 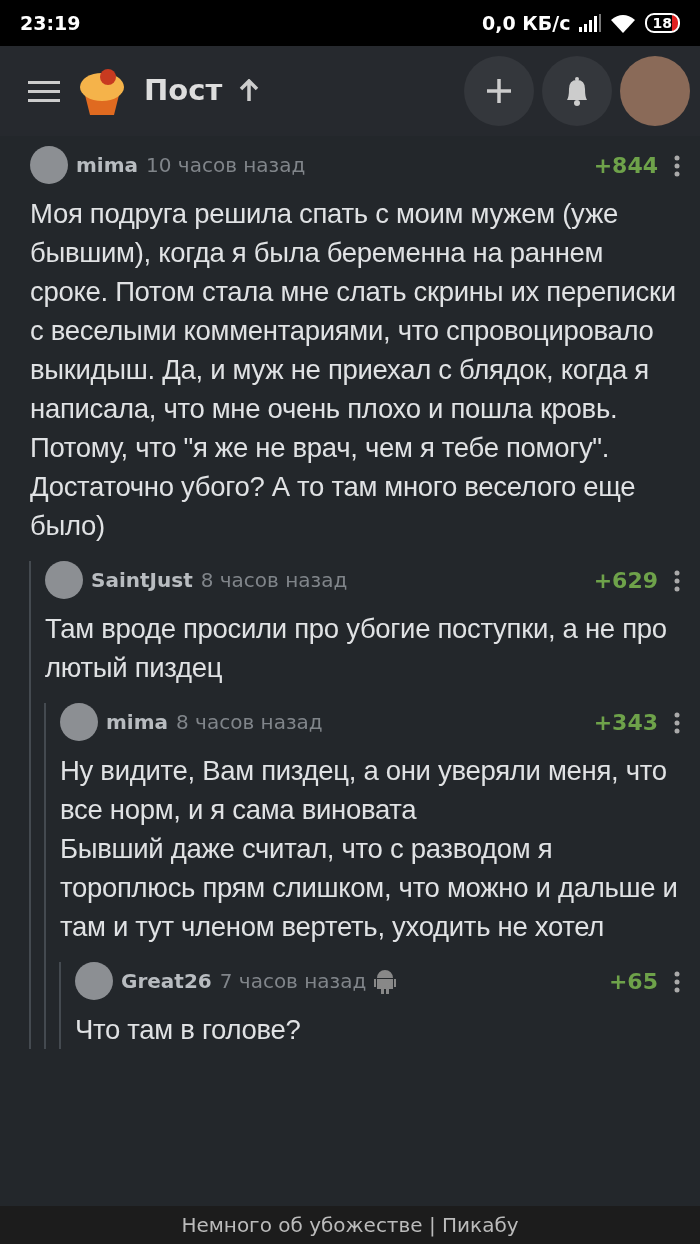 What do you see at coordinates (50, 23) in the screenshot?
I see `clock-time: 23:19` at bounding box center [50, 23].